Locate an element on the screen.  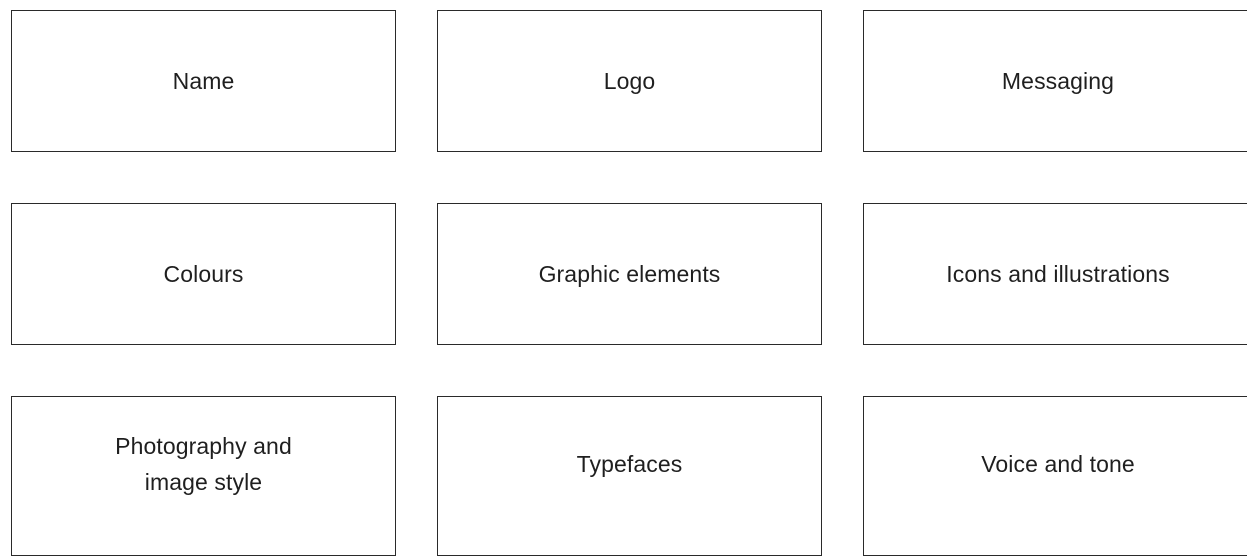
card-label: Voice and tone is located at coordinates (1058, 464).